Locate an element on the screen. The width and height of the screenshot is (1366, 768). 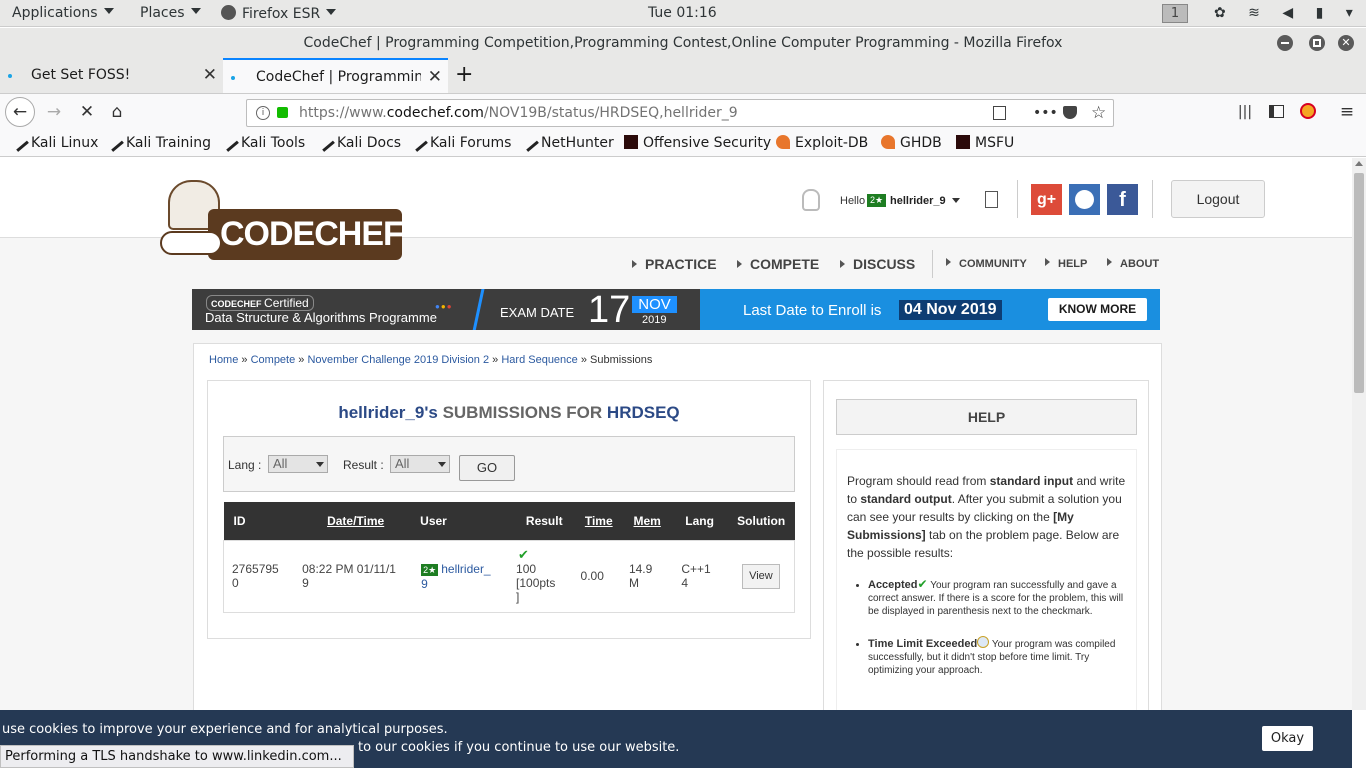
bookmark-kali-forums: Kali Forums is located at coordinates (460, 142).